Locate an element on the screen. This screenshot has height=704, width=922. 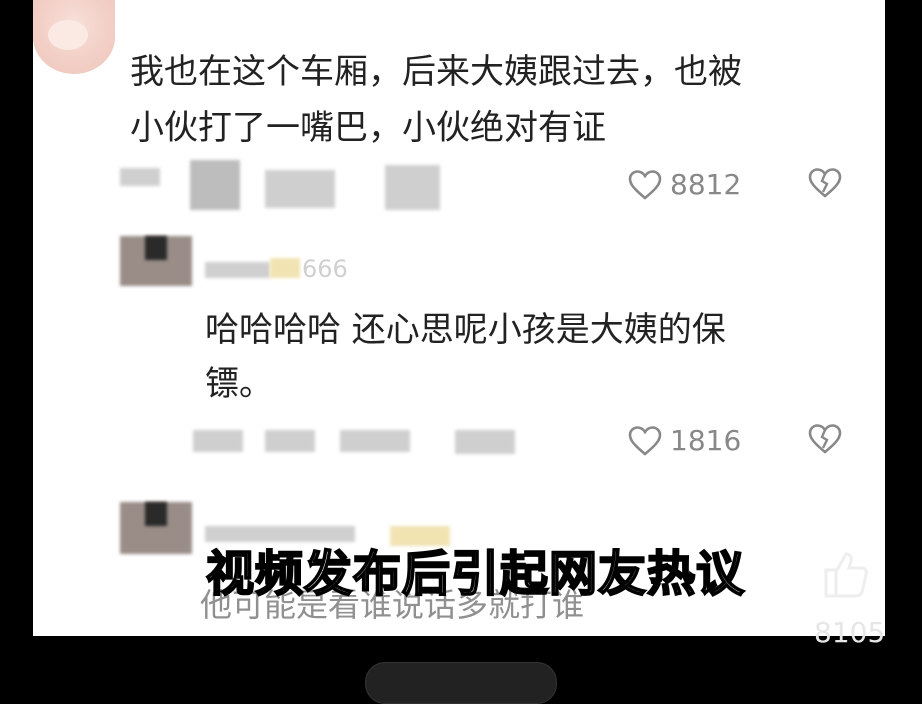
thumb-up-icon is located at coordinates (845, 574).